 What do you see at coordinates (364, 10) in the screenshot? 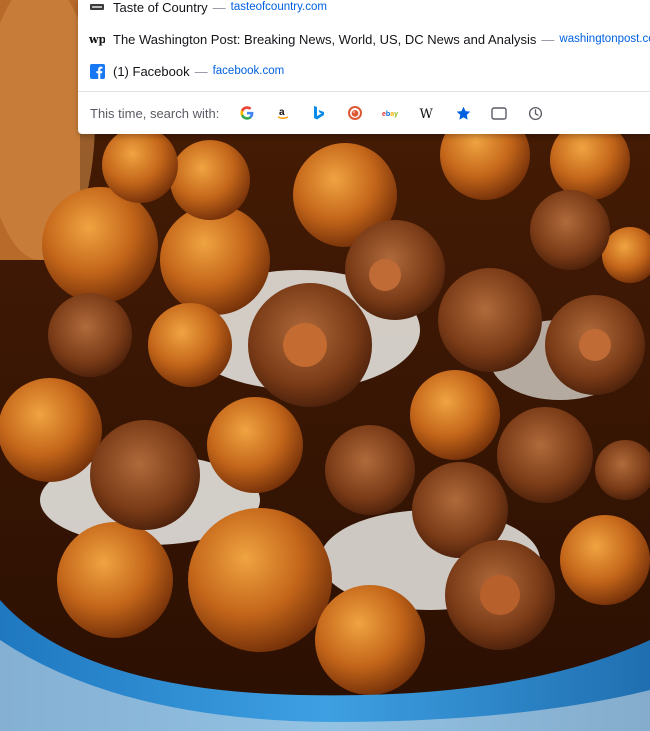
I see `suggestion-row-taste-of-country: Taste of Country — tasteofcountry.com` at bounding box center [364, 10].